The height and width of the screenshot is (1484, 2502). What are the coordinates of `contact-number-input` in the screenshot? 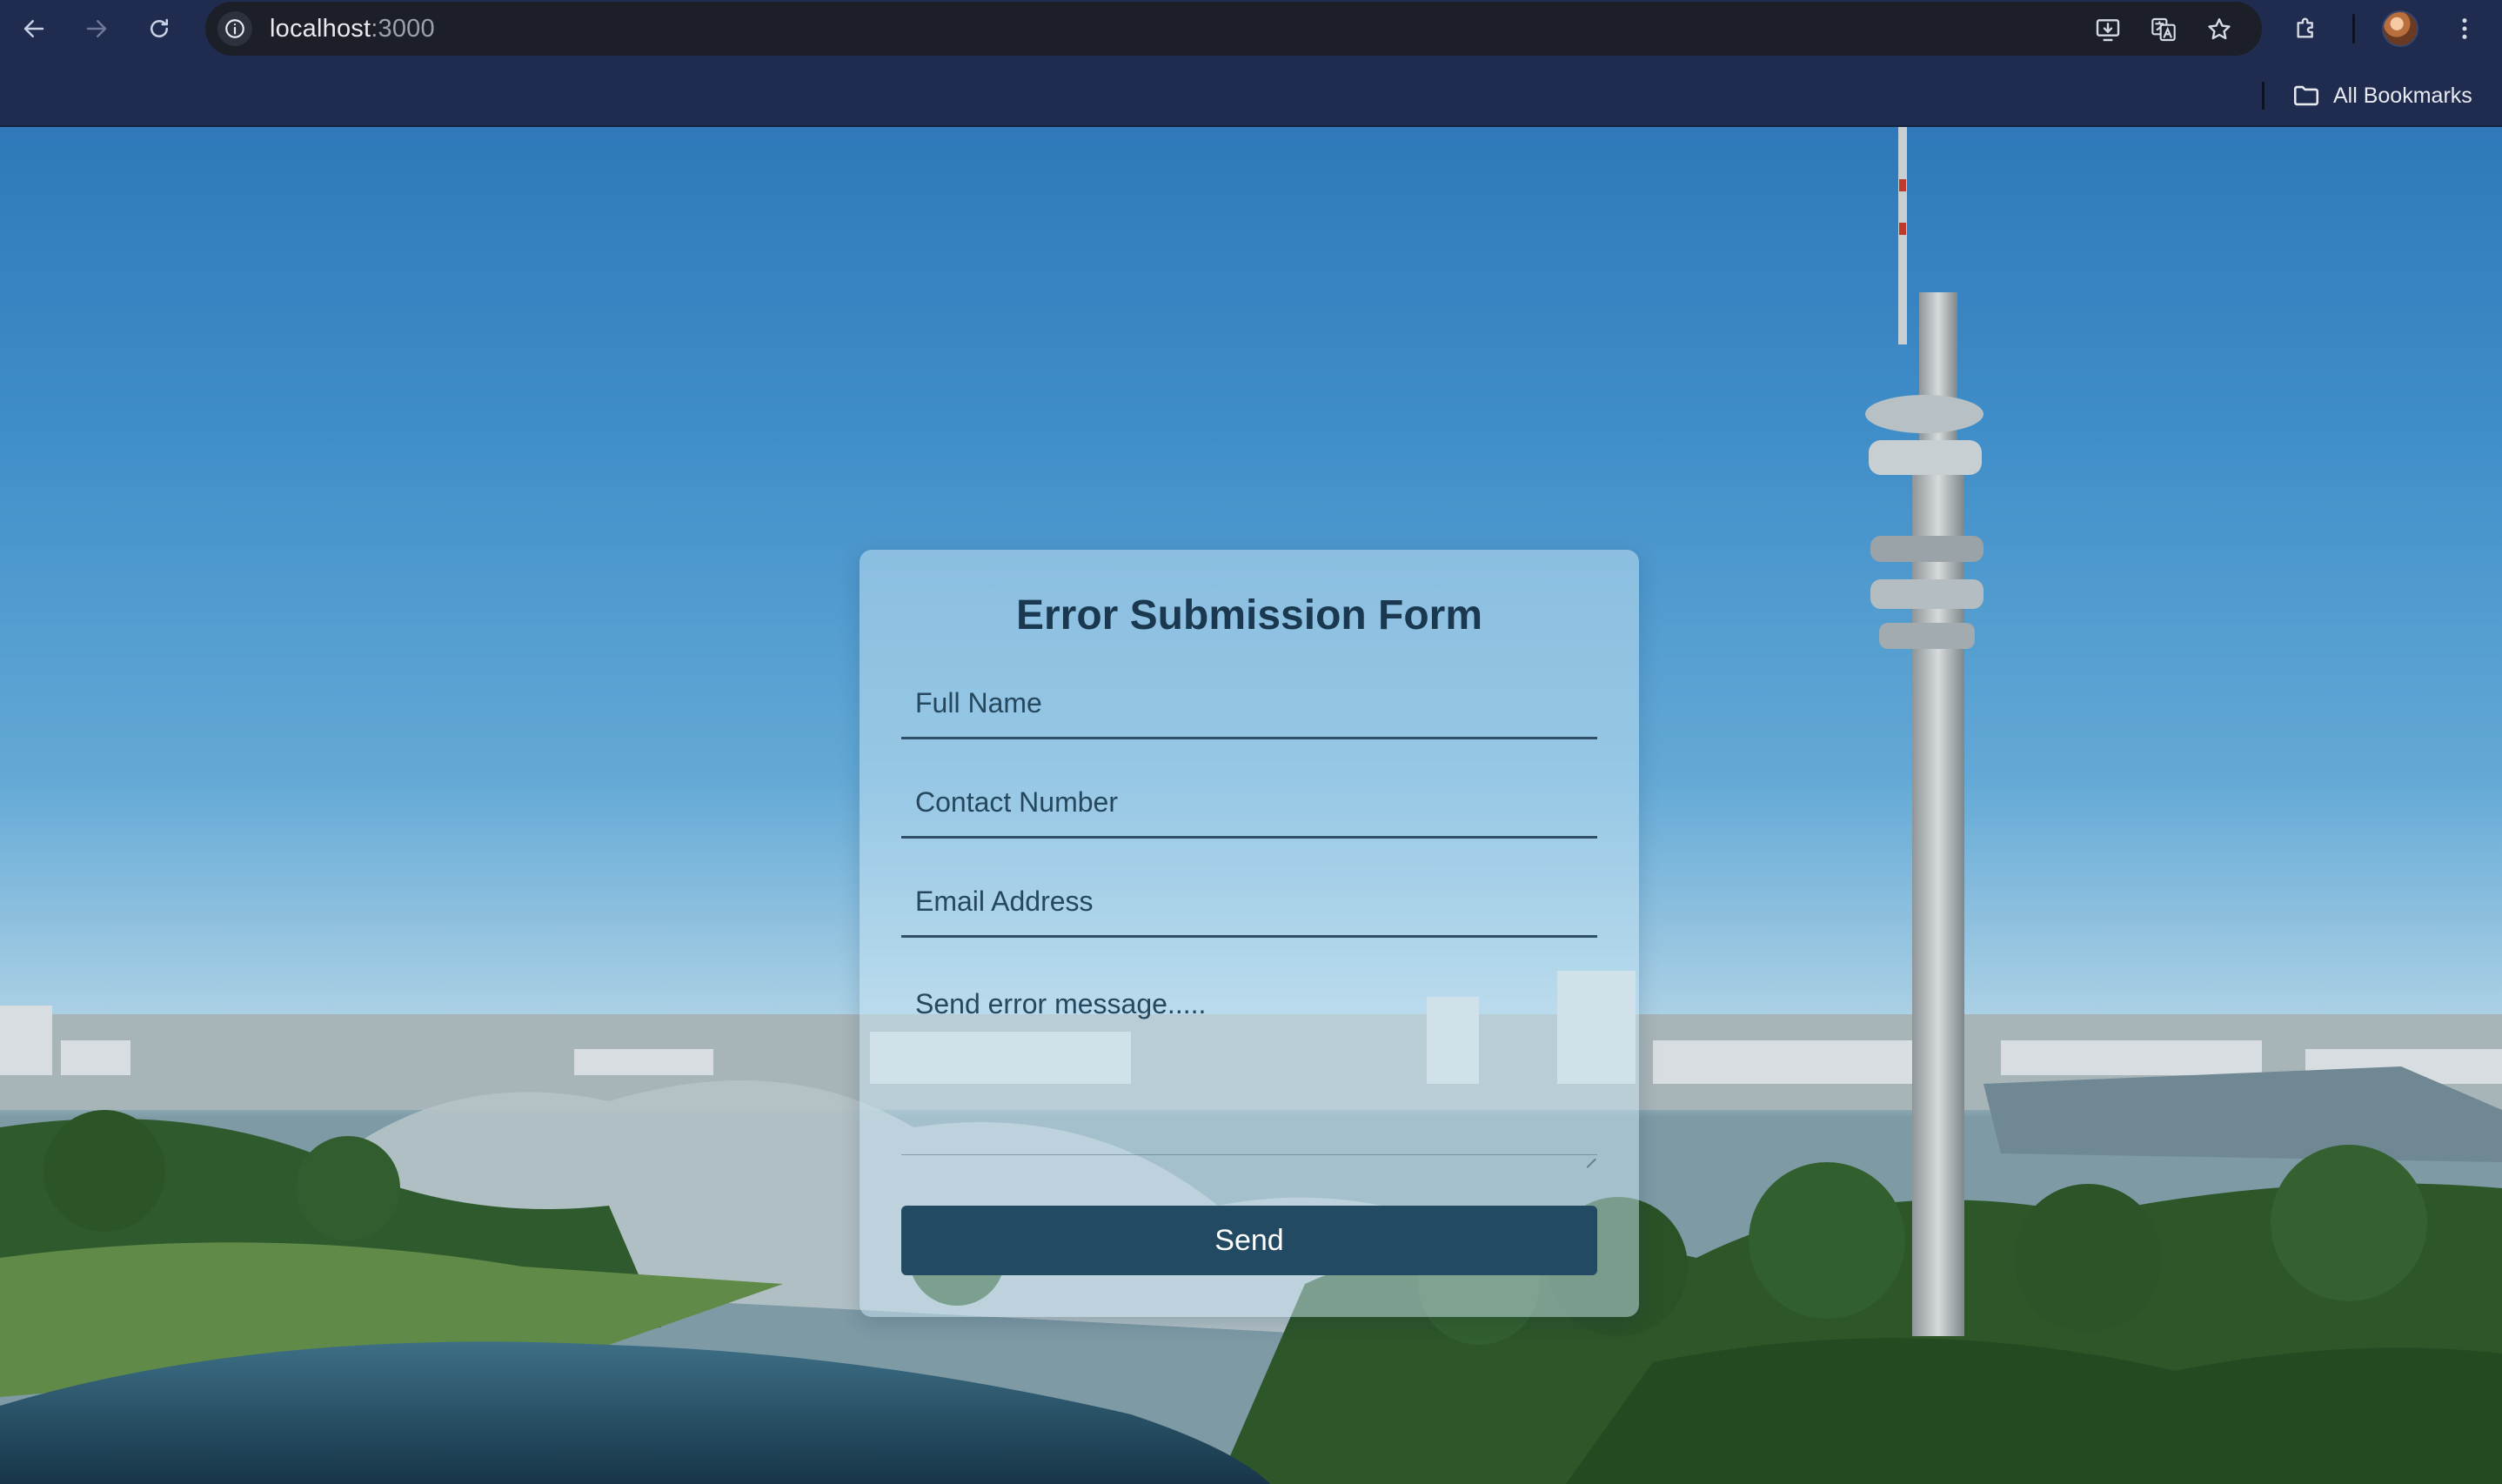 It's located at (1249, 804).